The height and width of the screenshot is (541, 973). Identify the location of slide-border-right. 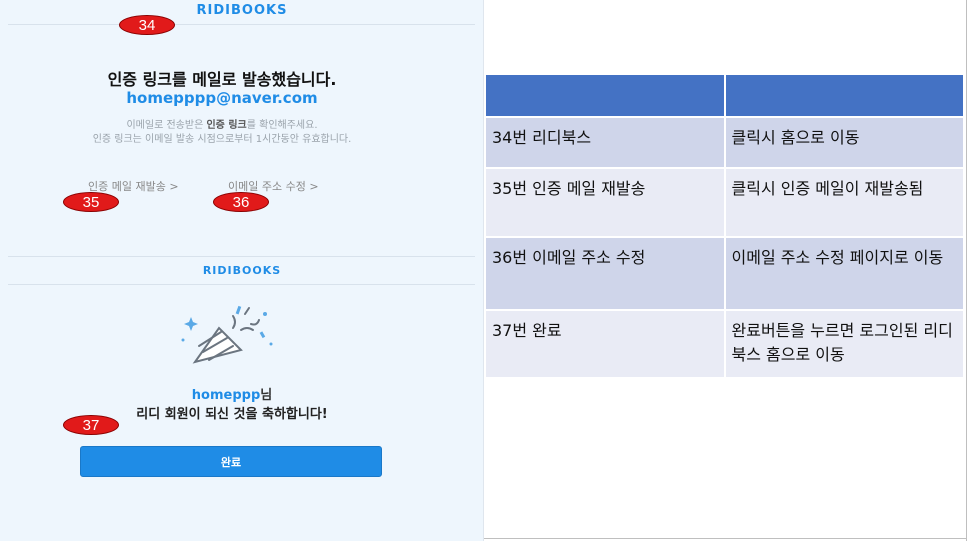
(966, 270).